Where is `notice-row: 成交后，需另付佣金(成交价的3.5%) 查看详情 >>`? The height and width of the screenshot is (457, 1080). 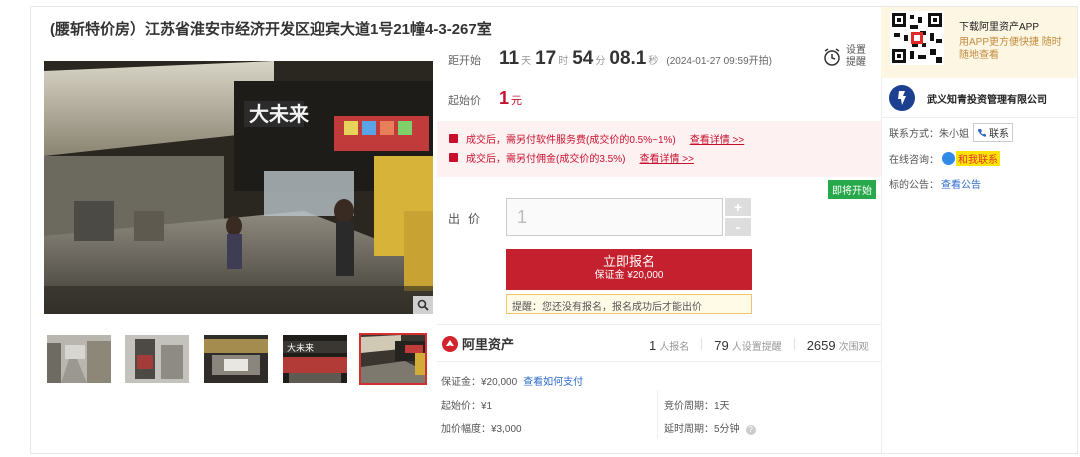 notice-row: 成交后，需另付佣金(成交价的3.5%) 查看详情 >> is located at coordinates (659, 157).